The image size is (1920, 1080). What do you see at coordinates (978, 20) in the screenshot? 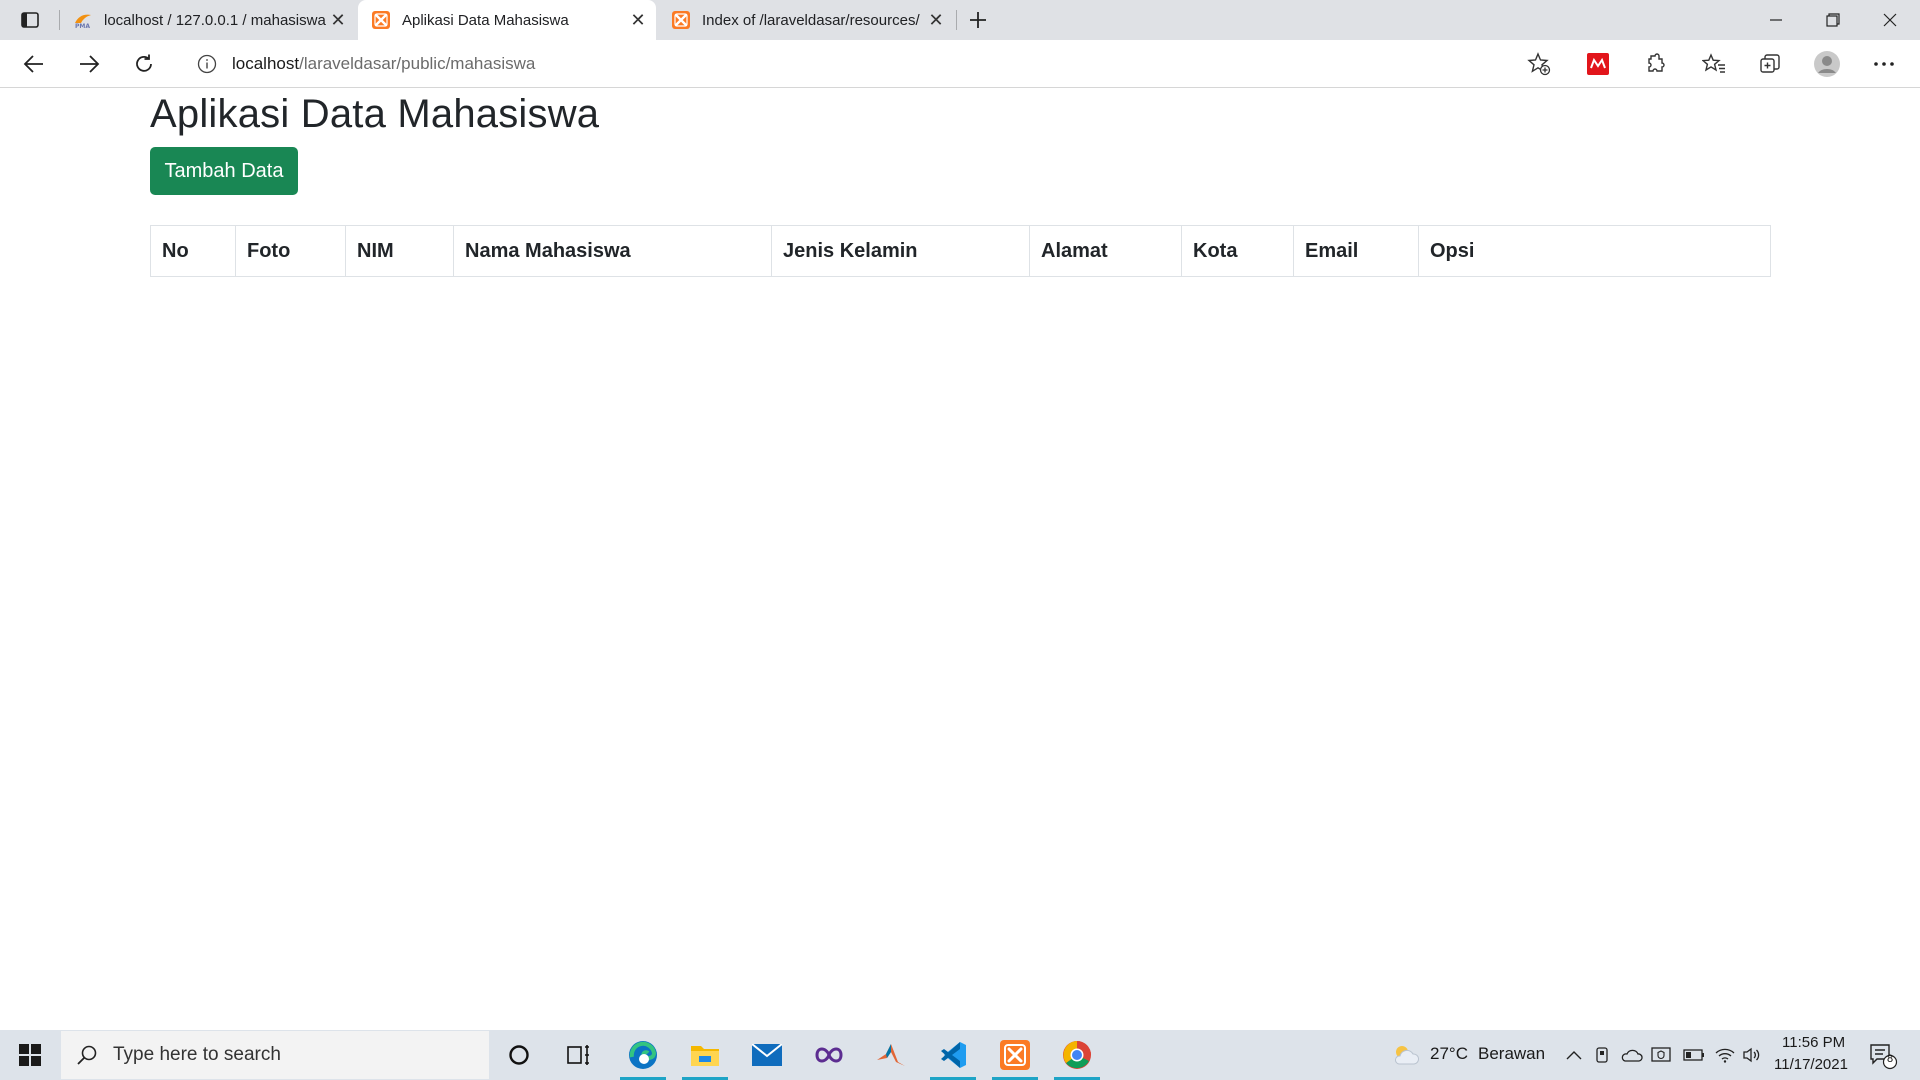
I see `new-tab-icon` at bounding box center [978, 20].